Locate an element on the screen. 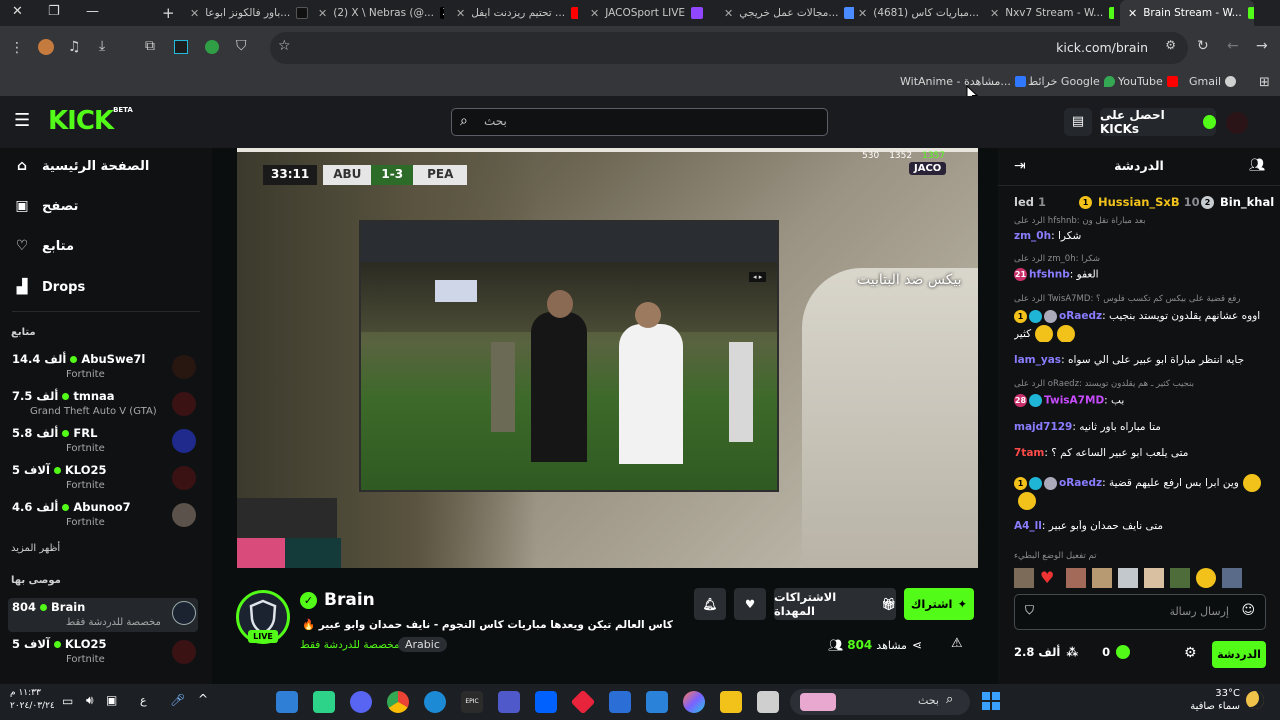 The width and height of the screenshot is (1280, 720). reload-icon: ↻ is located at coordinates (1203, 46).